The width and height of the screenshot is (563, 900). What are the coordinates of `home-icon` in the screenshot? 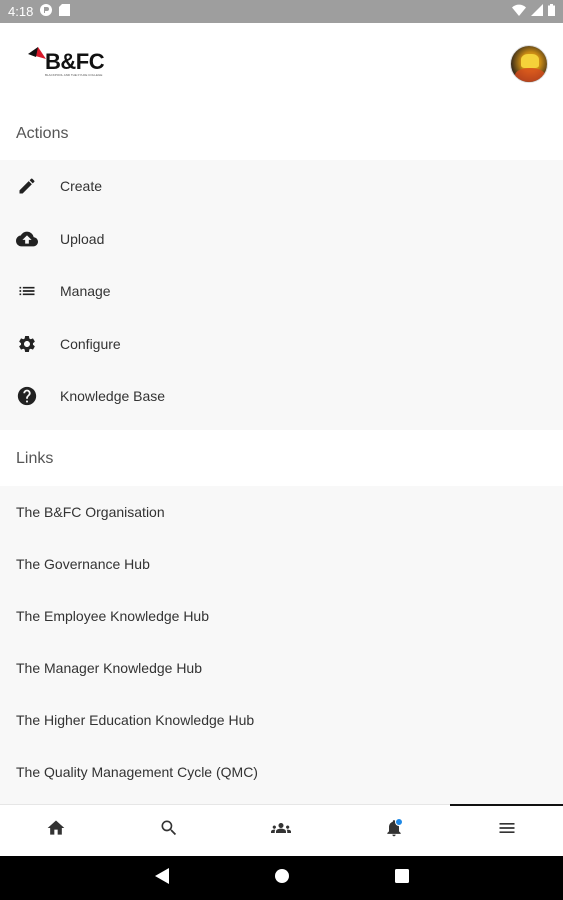 It's located at (56, 830).